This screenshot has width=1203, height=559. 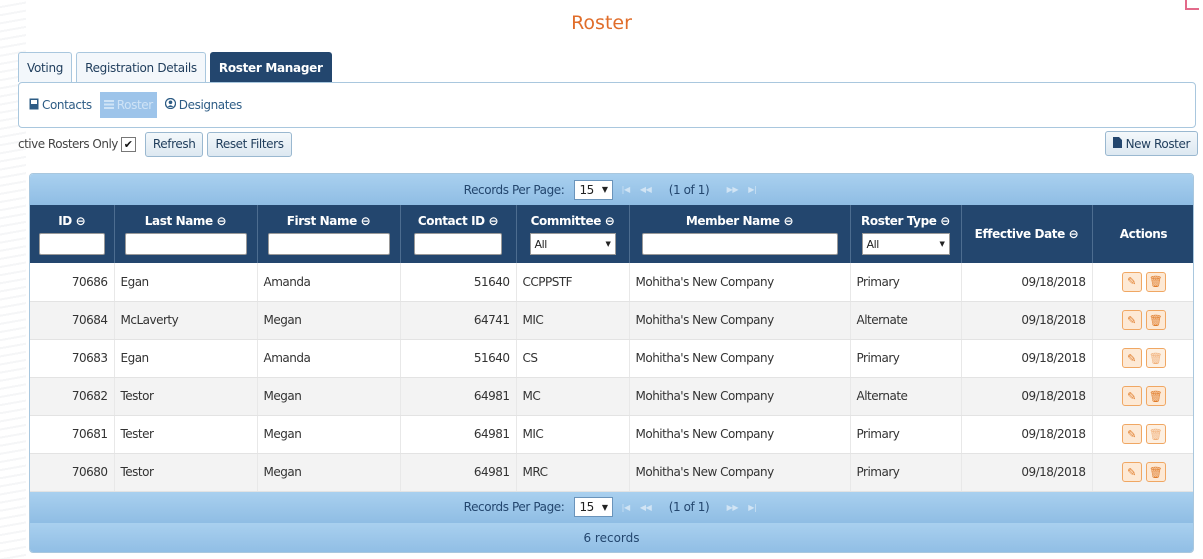 What do you see at coordinates (514, 189) in the screenshot?
I see `records-per-page-label: Records Per Page:` at bounding box center [514, 189].